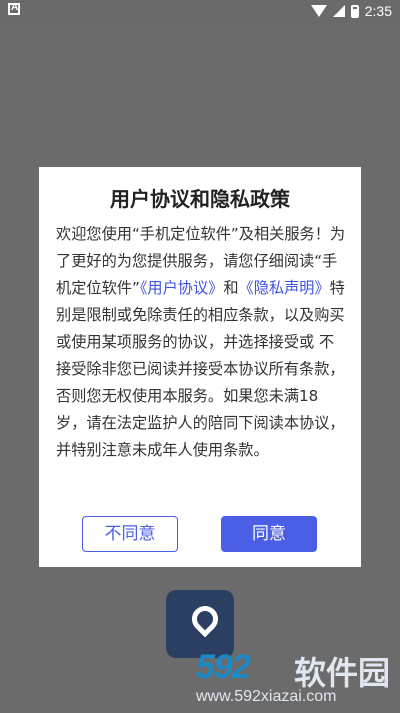 The image size is (400, 713). I want to click on privacy-statement-link: 《隐私声明》, so click(284, 288).